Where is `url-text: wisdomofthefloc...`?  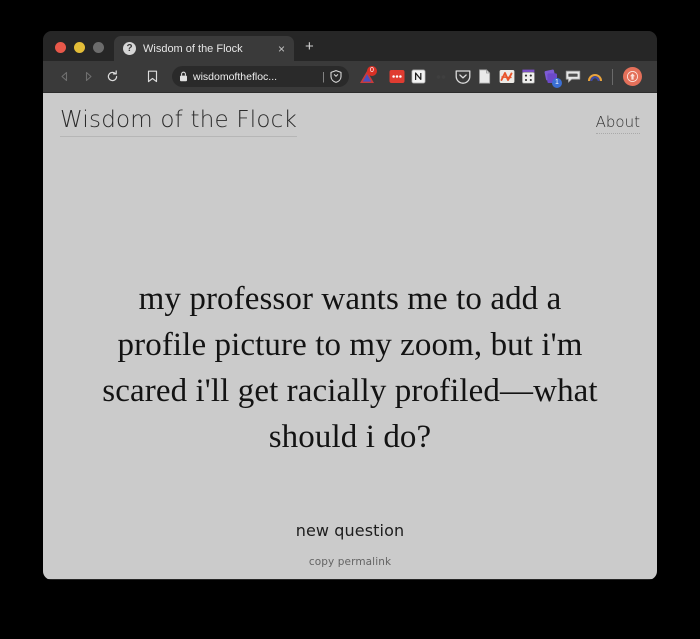
url-text: wisdomofthefloc... is located at coordinates (235, 76).